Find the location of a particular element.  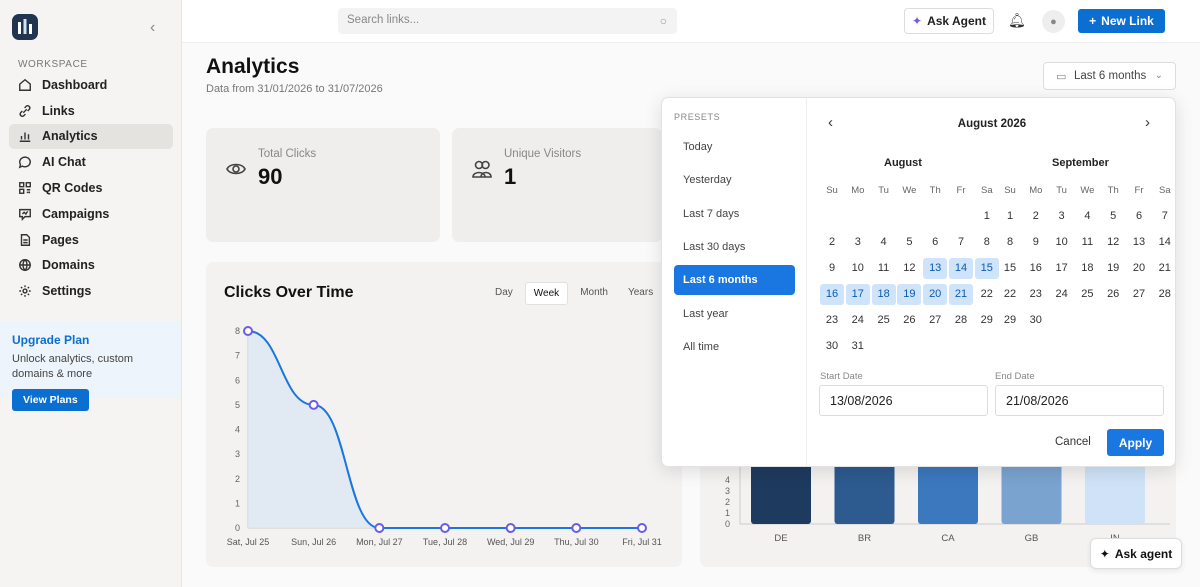

search-input: Search links... ○ is located at coordinates (507, 21).